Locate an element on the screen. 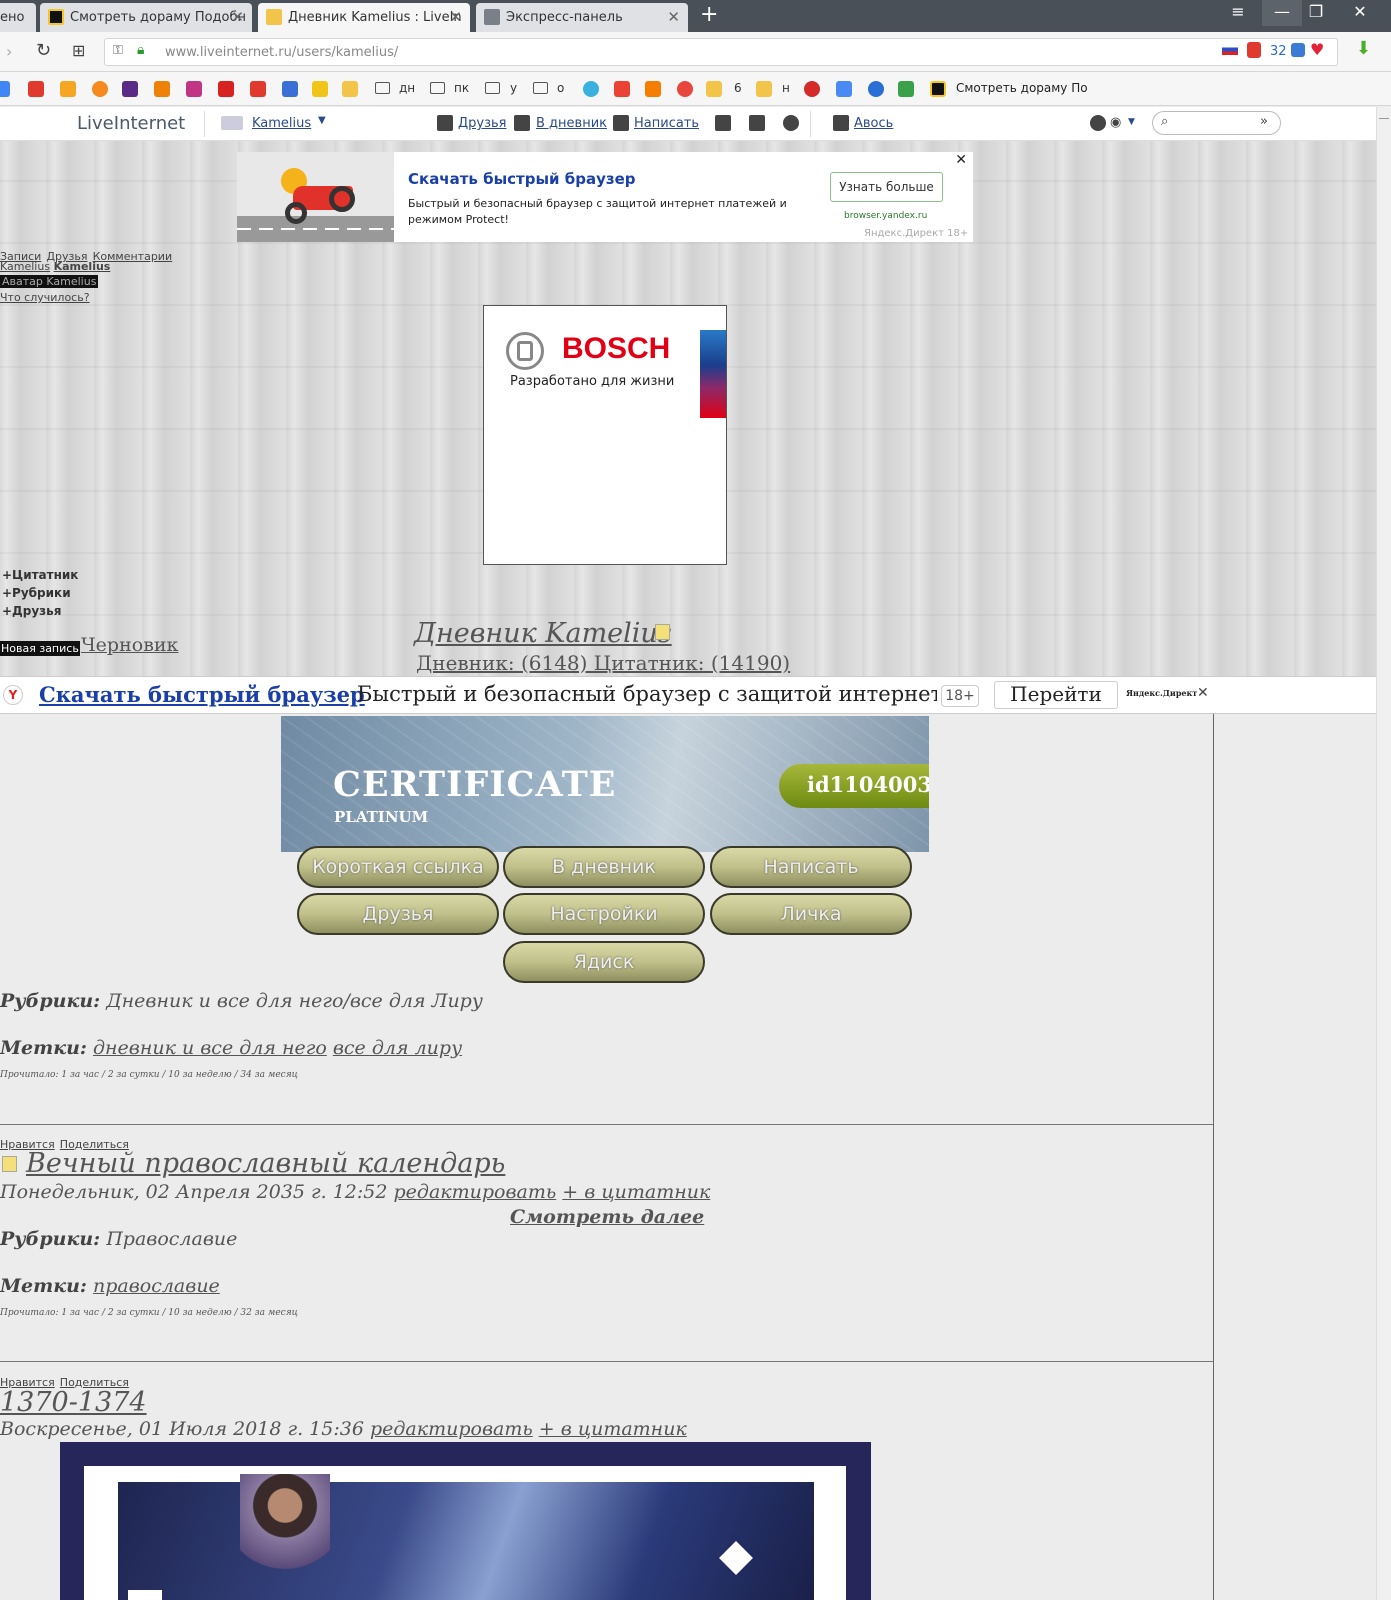  folder-label: у is located at coordinates (513, 88).